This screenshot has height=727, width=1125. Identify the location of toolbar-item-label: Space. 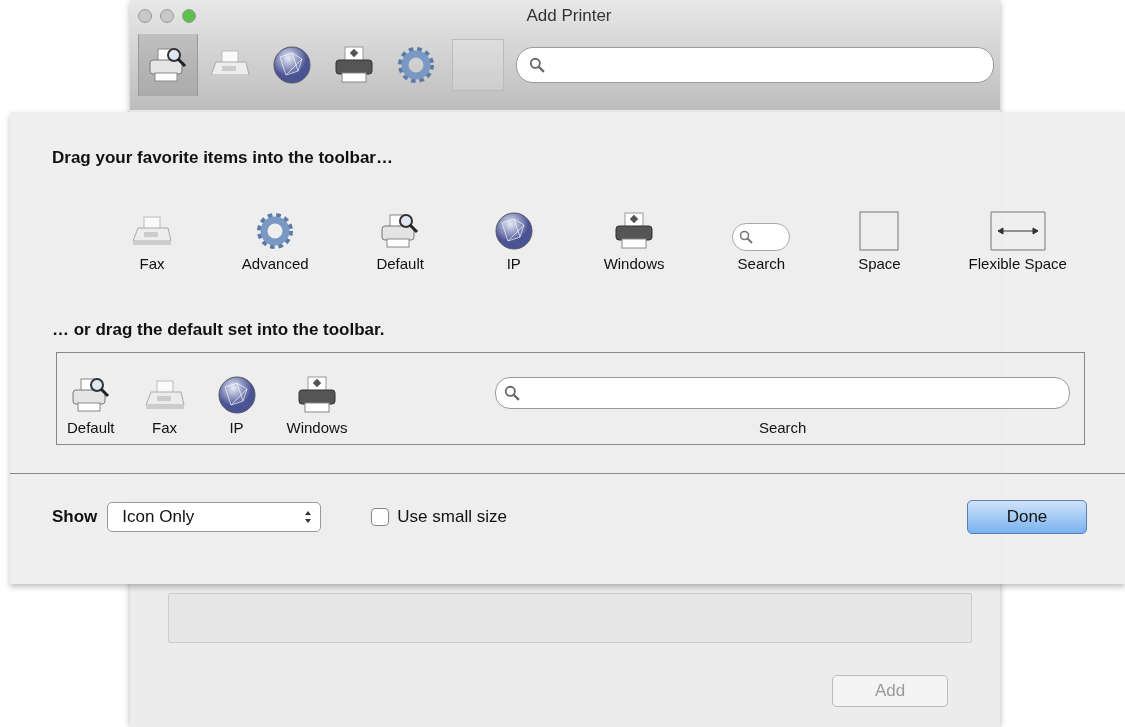
(879, 263).